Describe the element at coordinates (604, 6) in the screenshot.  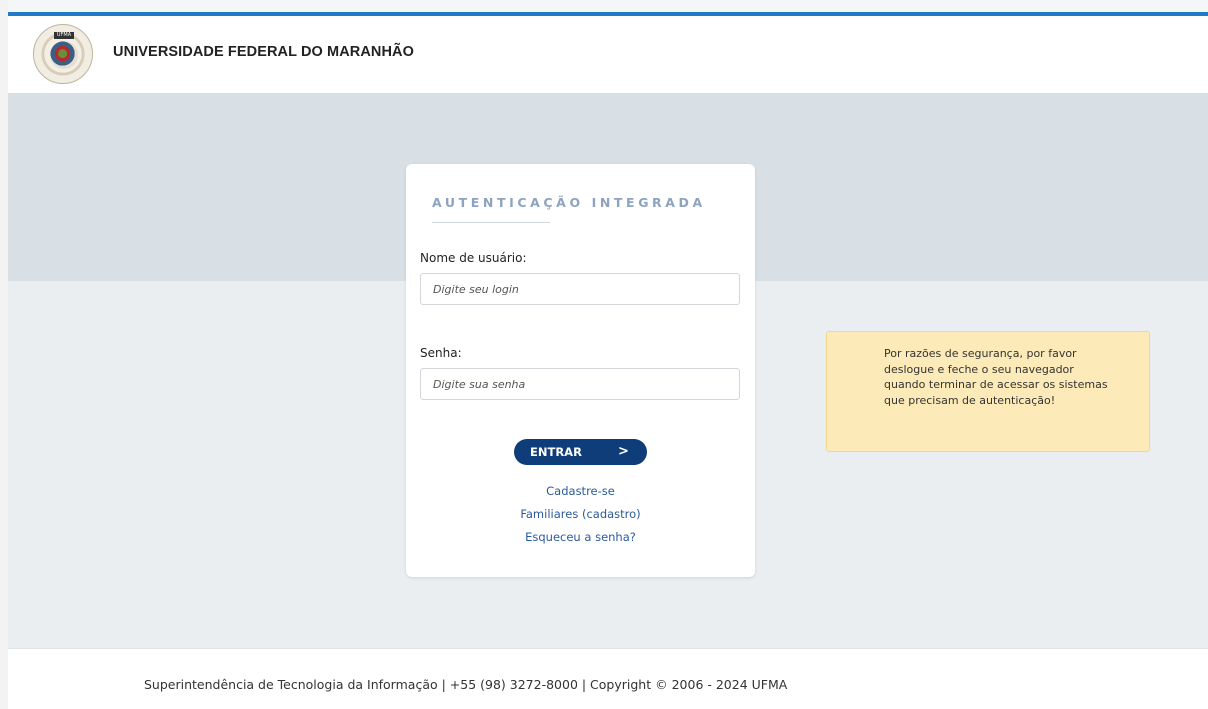
I see `page-top-margin` at that location.